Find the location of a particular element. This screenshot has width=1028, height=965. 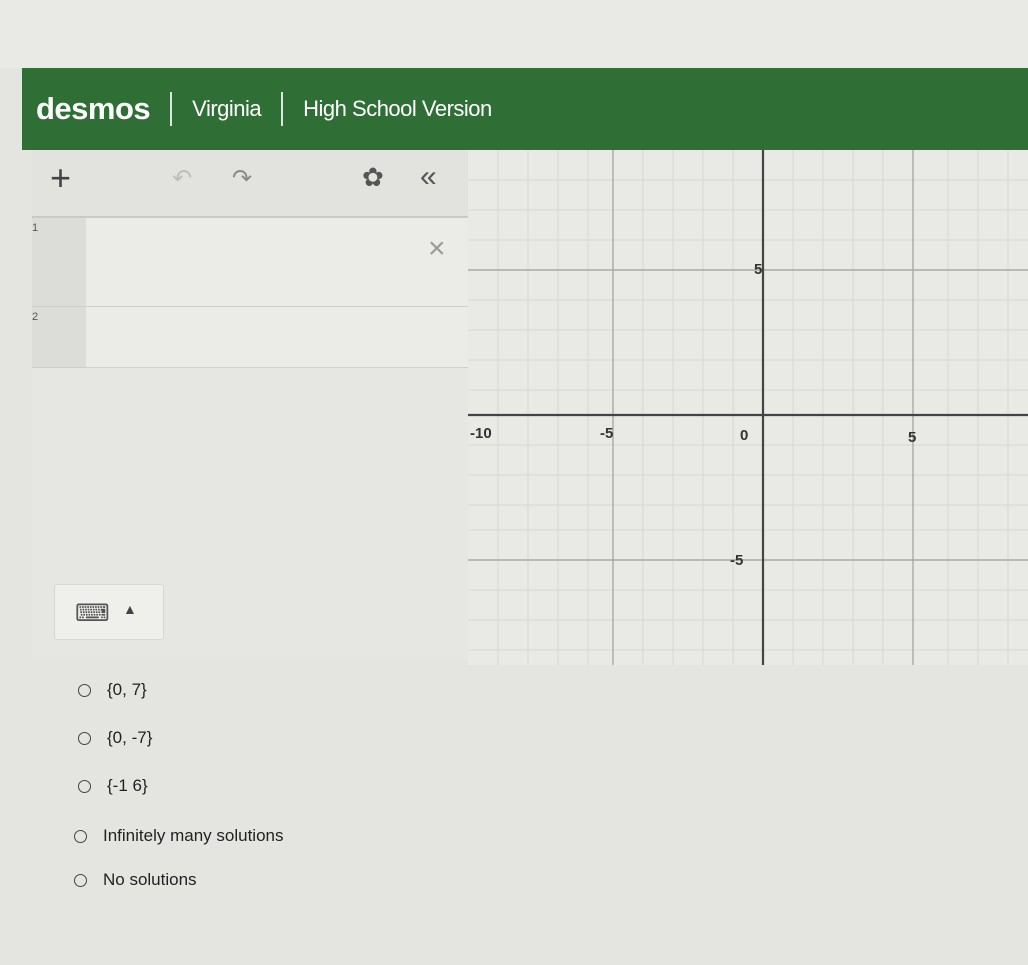

close-icon: × is located at coordinates (437, 249).